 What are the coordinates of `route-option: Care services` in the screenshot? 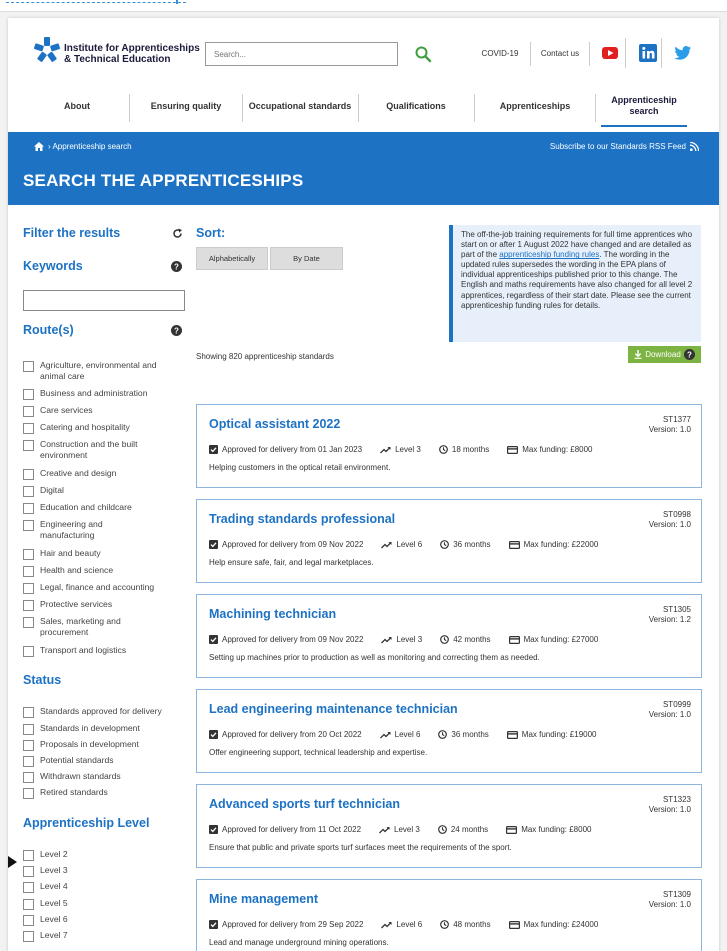 It's located at (96, 411).